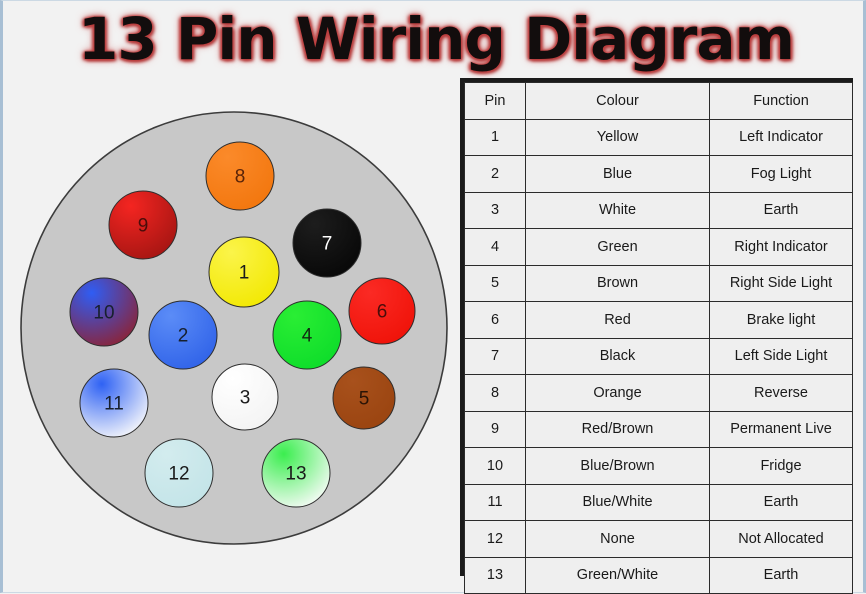 This screenshot has height=594, width=866. I want to click on table-row: 2 Blue Fog Light, so click(658, 174).